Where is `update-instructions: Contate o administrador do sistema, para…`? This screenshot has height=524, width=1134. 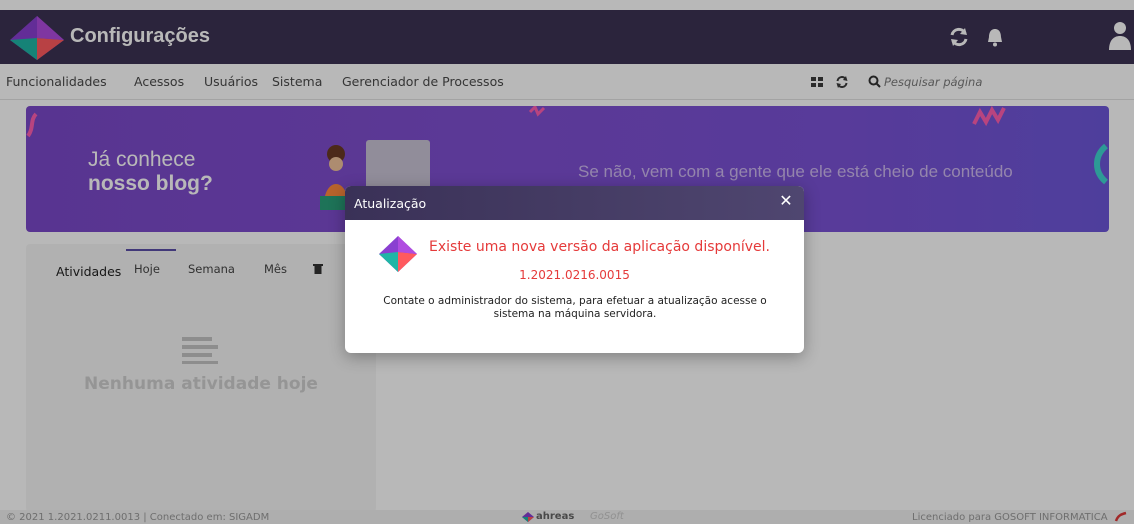 update-instructions: Contate o administrador do sistema, para… is located at coordinates (575, 307).